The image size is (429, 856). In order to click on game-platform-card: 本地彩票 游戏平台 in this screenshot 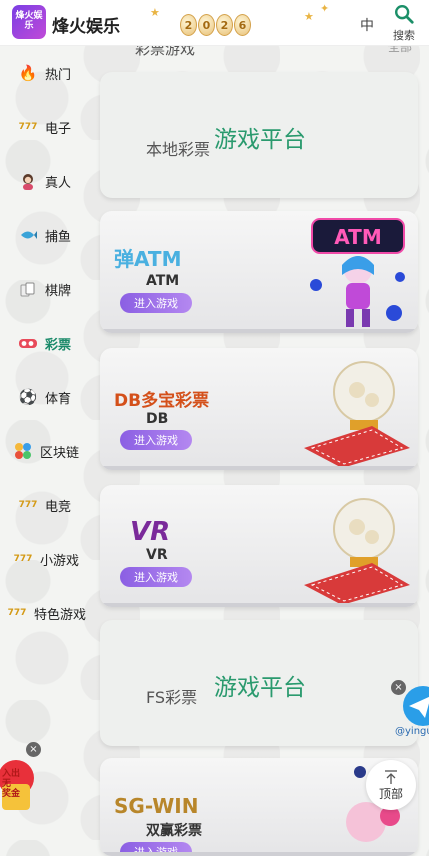, I will do `click(259, 135)`.